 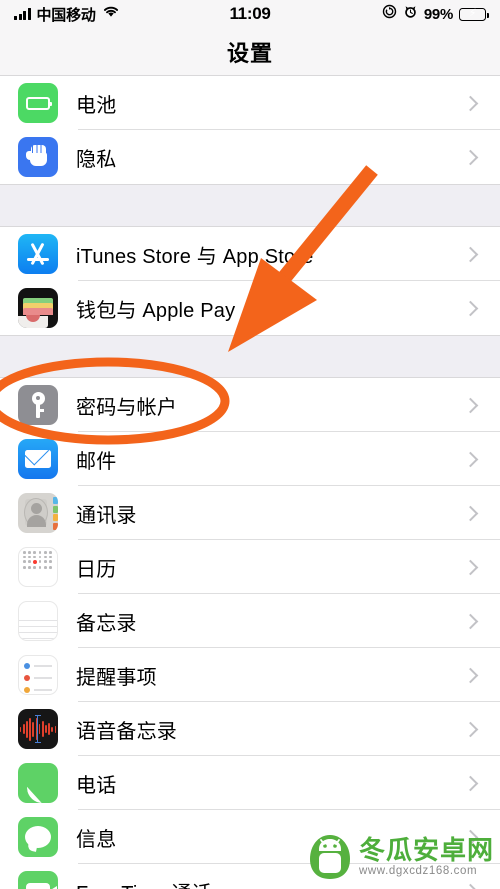 What do you see at coordinates (38, 254) in the screenshot?
I see `app-store-icon` at bounding box center [38, 254].